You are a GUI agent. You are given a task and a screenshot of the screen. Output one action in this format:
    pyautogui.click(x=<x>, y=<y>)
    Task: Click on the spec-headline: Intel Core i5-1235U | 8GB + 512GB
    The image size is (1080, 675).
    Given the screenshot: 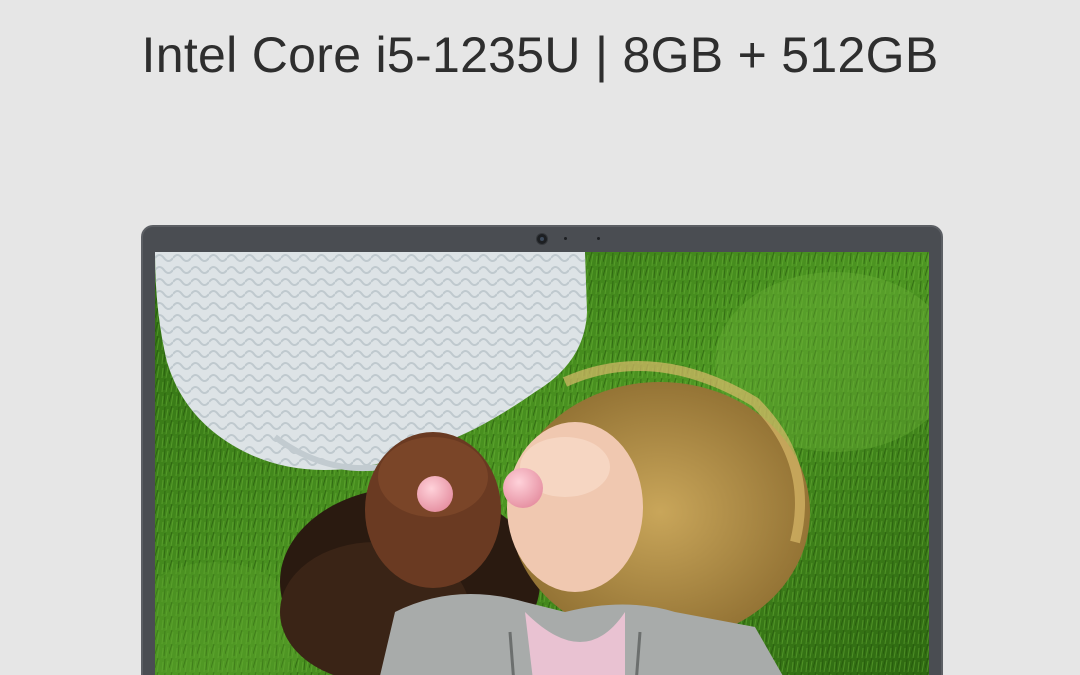 What is the action you would take?
    pyautogui.click(x=540, y=55)
    